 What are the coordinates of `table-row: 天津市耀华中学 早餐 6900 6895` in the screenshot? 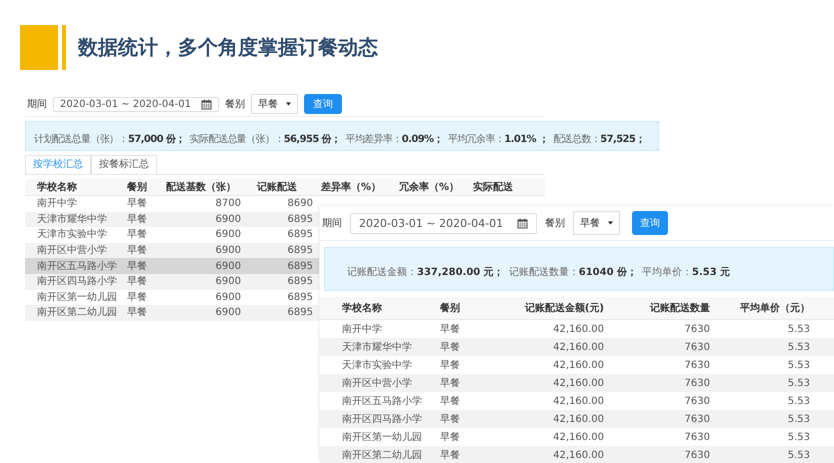 It's located at (172, 220).